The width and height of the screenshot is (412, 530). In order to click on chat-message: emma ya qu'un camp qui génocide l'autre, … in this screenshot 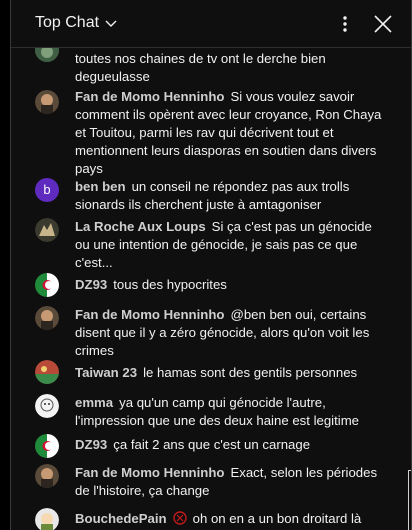, I will do `click(211, 412)`.